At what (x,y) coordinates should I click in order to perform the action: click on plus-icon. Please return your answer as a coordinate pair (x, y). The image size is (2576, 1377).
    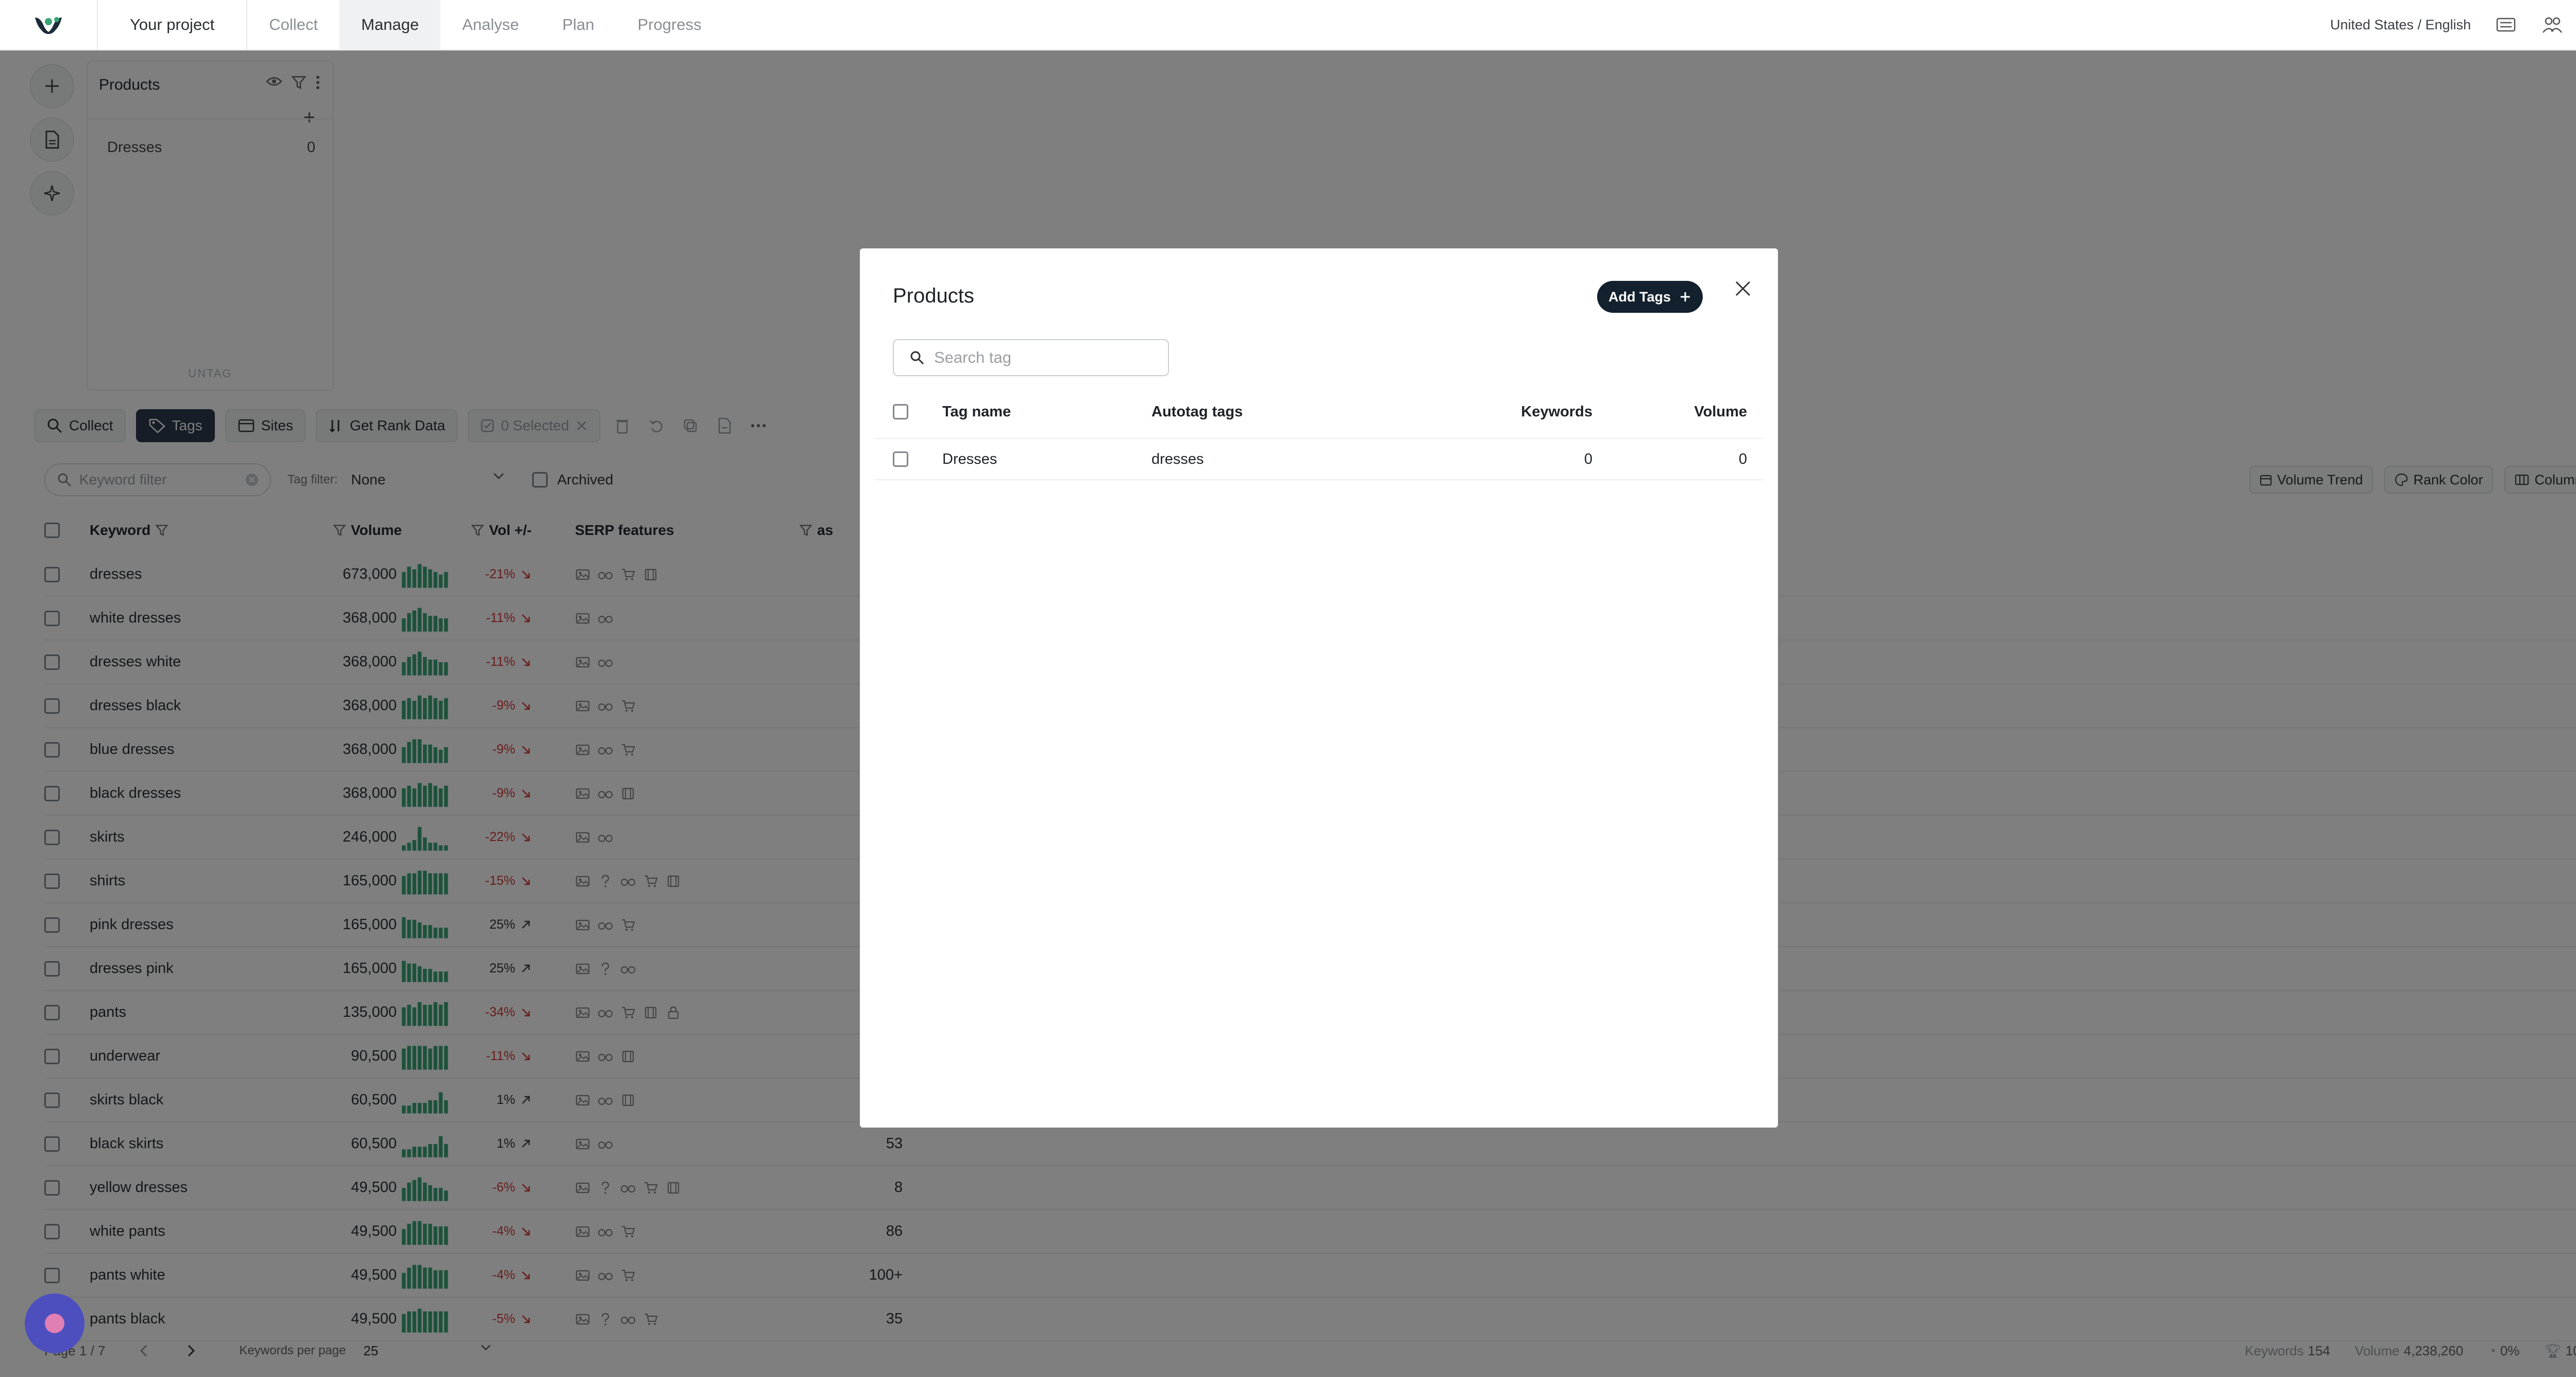
    Looking at the image, I should click on (1685, 296).